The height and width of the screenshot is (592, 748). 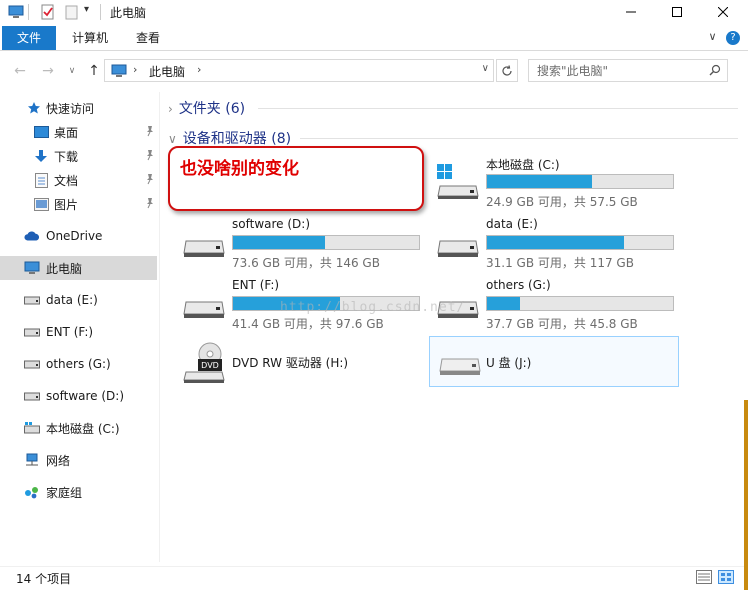 I want to click on ribbon-controls: ∨ ?, so click(x=724, y=37).